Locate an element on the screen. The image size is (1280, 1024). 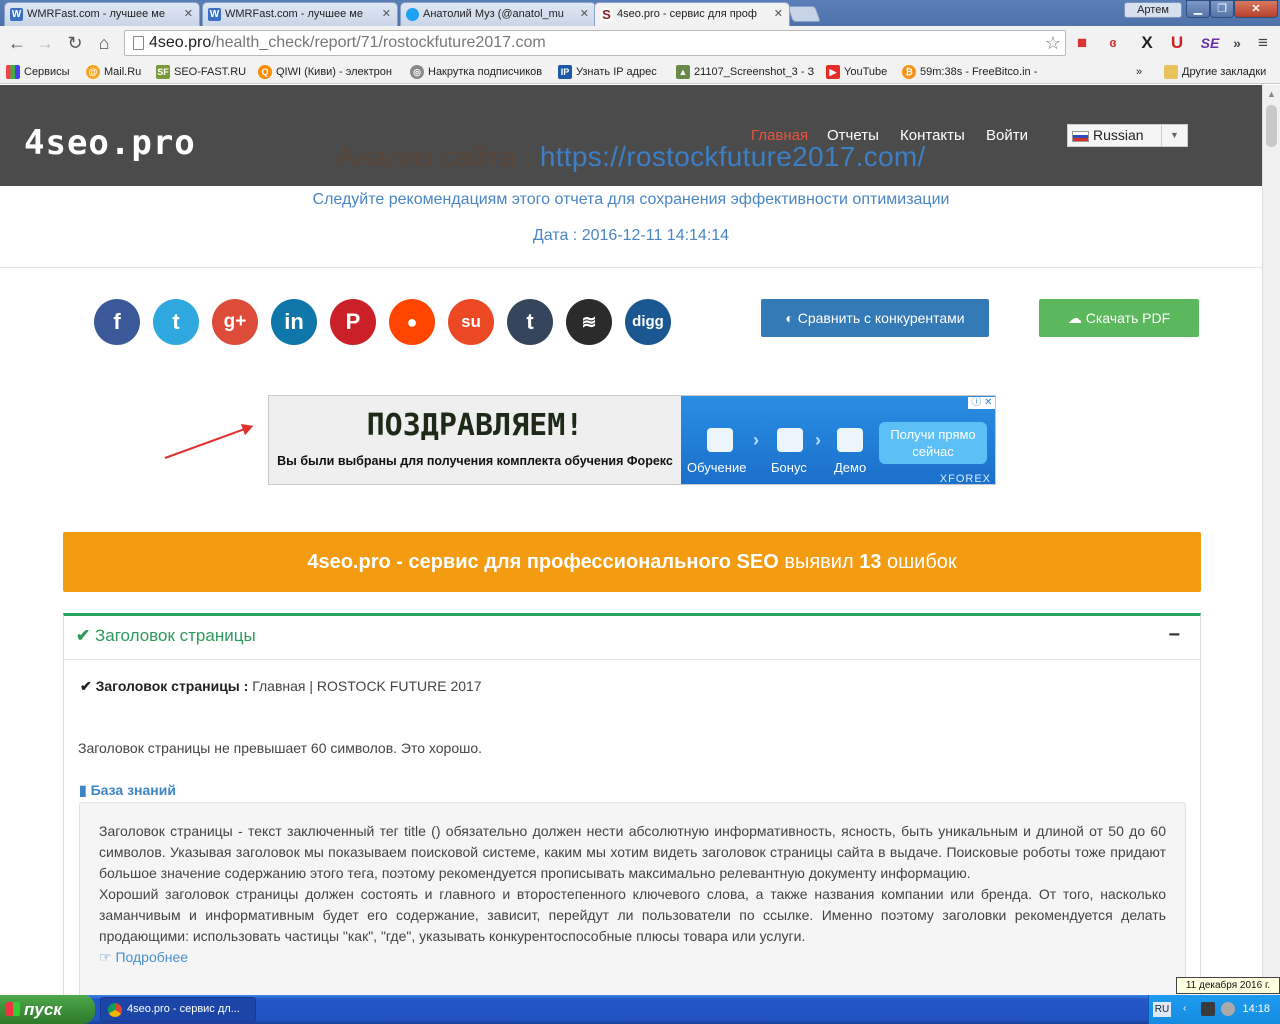
new-tab-button is located at coordinates (804, 14).